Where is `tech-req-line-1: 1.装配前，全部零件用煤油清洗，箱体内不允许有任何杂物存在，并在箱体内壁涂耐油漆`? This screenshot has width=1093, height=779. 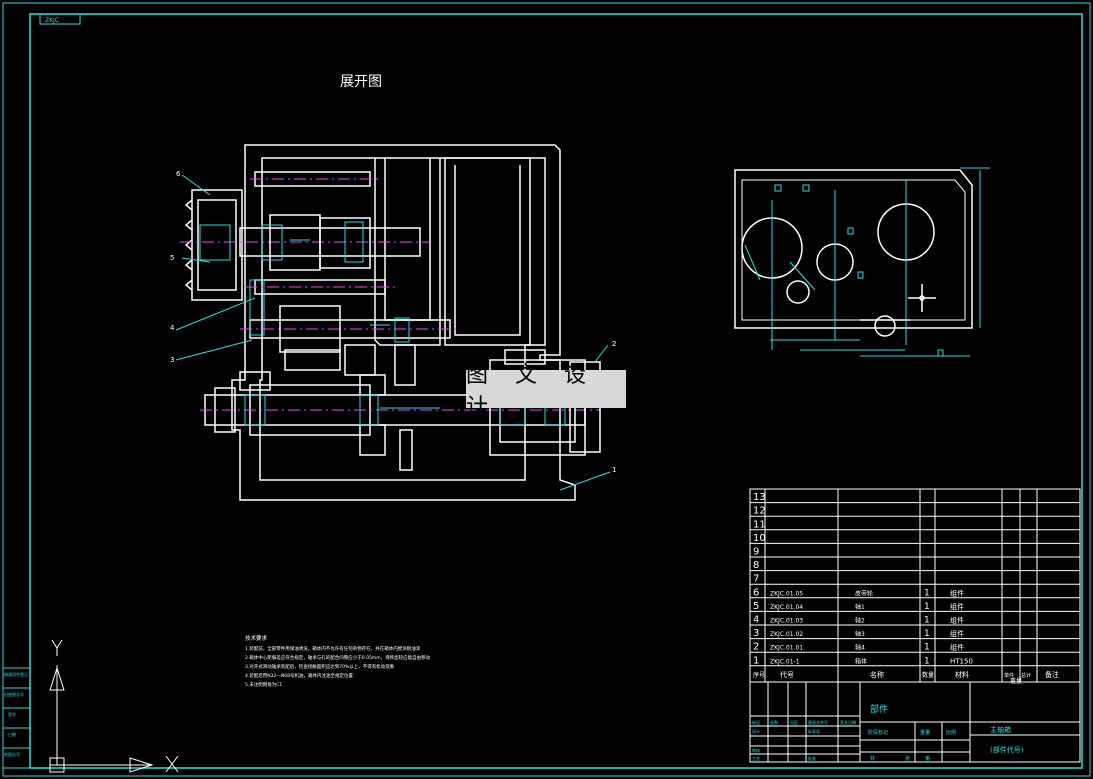 tech-req-line-1: 1.装配前，全部零件用煤油清洗，箱体内不允许有任何杂物存在，并在箱体内壁涂耐油漆 is located at coordinates (333, 648).